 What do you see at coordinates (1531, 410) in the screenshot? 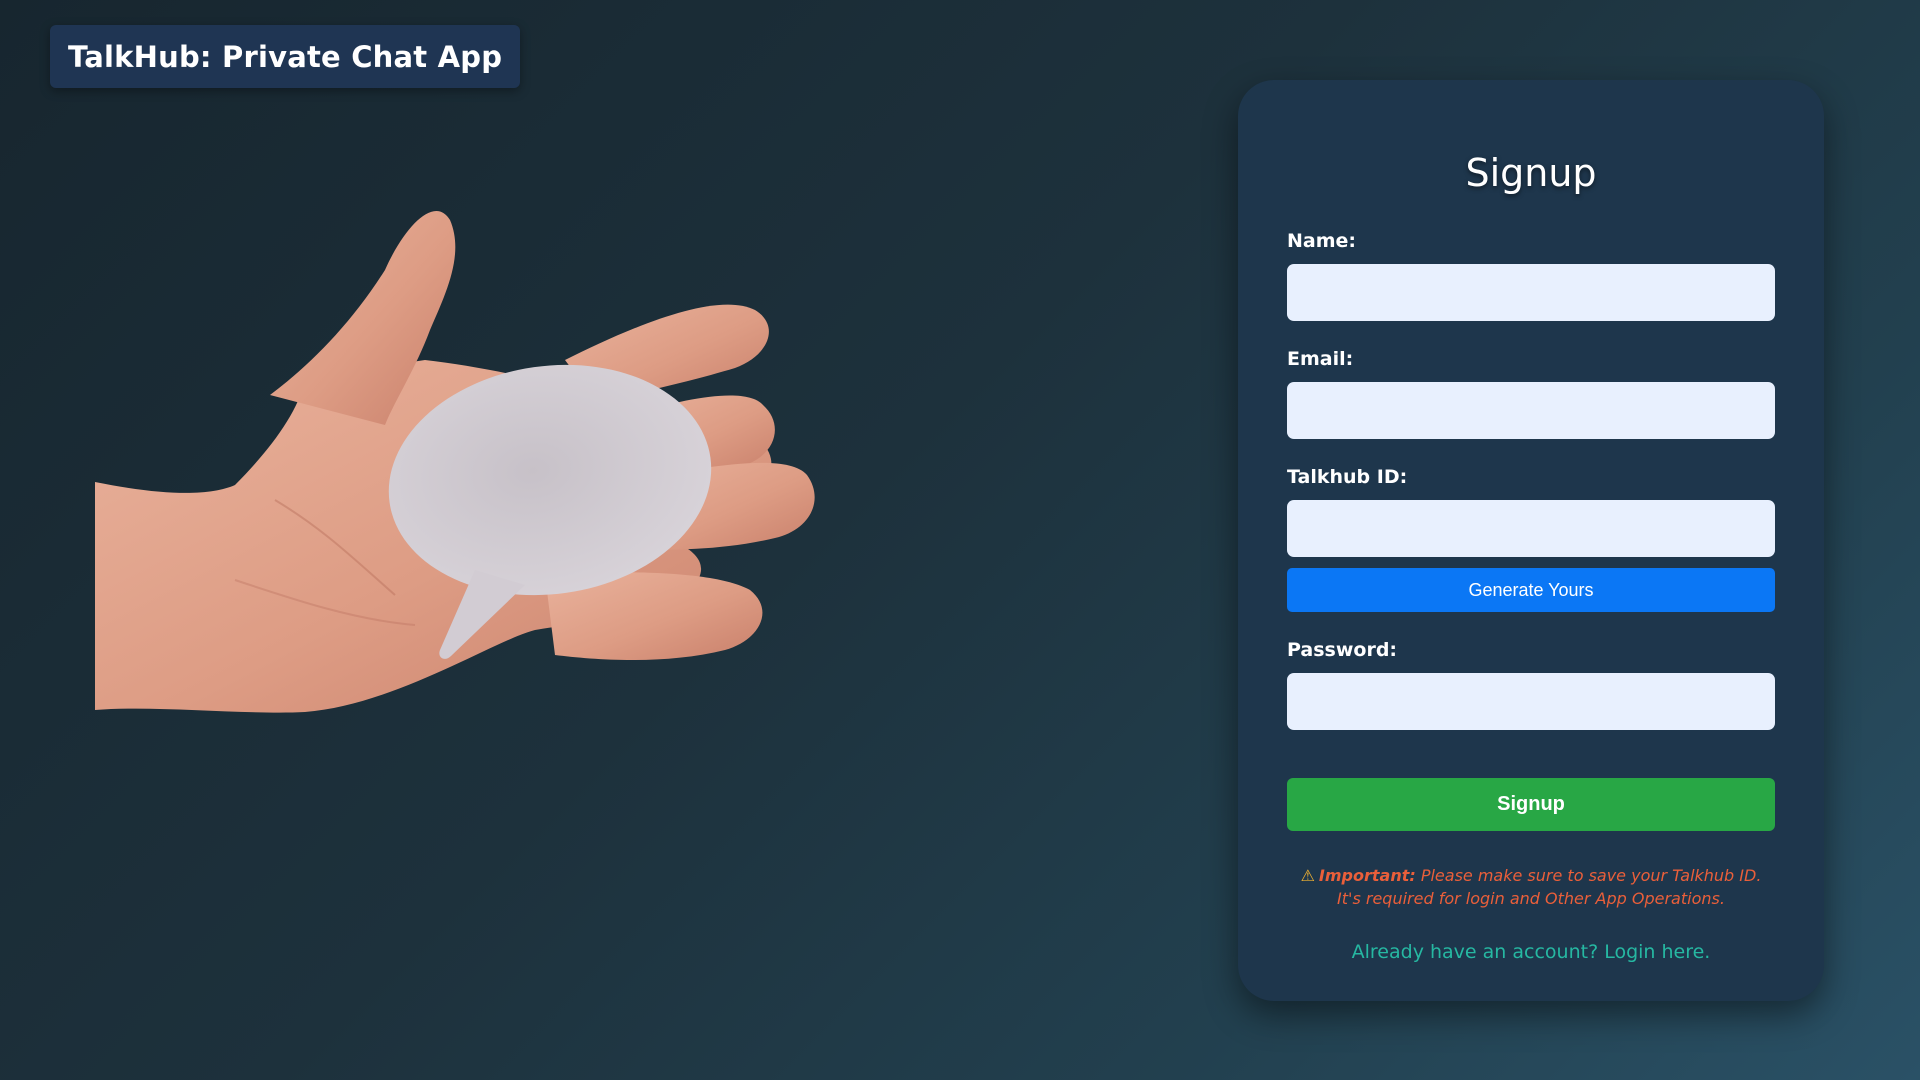
I see `email-input` at bounding box center [1531, 410].